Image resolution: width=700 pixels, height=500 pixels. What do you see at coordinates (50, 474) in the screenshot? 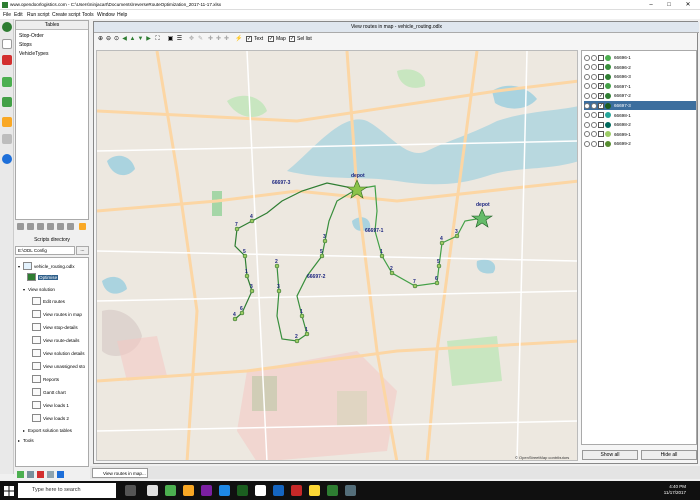
I see `copy-icon` at bounding box center [50, 474].